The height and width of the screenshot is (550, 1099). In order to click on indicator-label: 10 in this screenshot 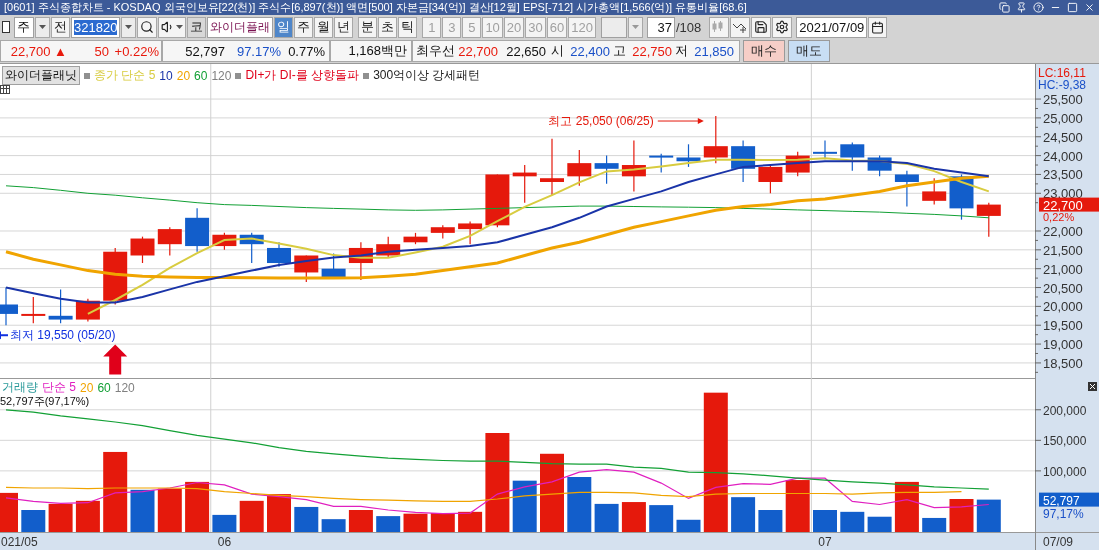, I will do `click(166, 75)`.